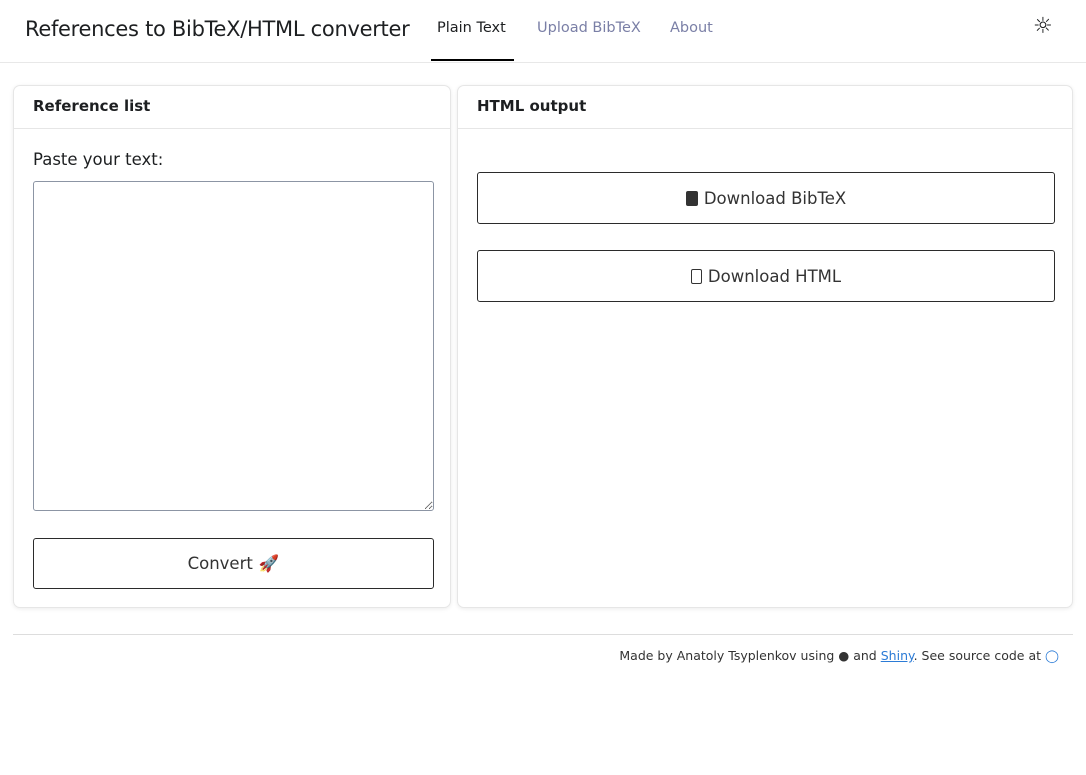  I want to click on convert-button: Convert 🚀, so click(233, 563).